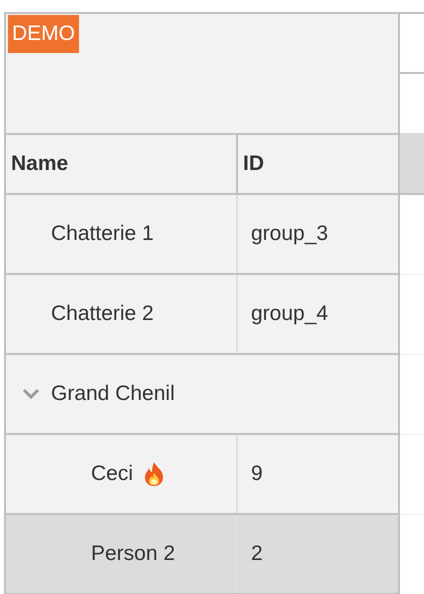 Image resolution: width=424 pixels, height=594 pixels. Describe the element at coordinates (122, 164) in the screenshot. I see `column-header: Name` at that location.